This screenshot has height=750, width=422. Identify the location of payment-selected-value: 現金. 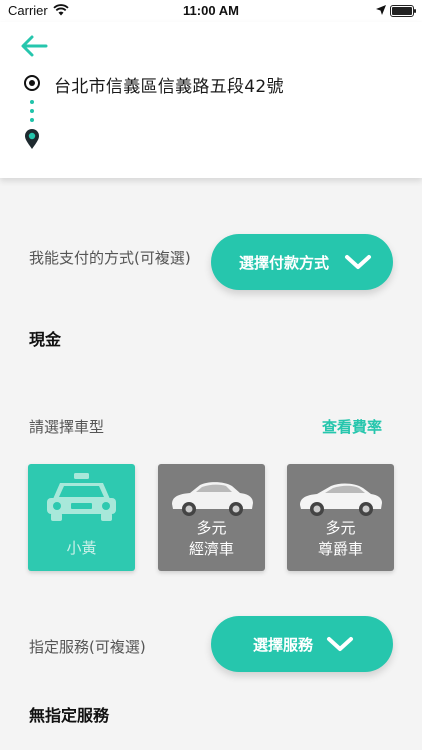
(45, 339).